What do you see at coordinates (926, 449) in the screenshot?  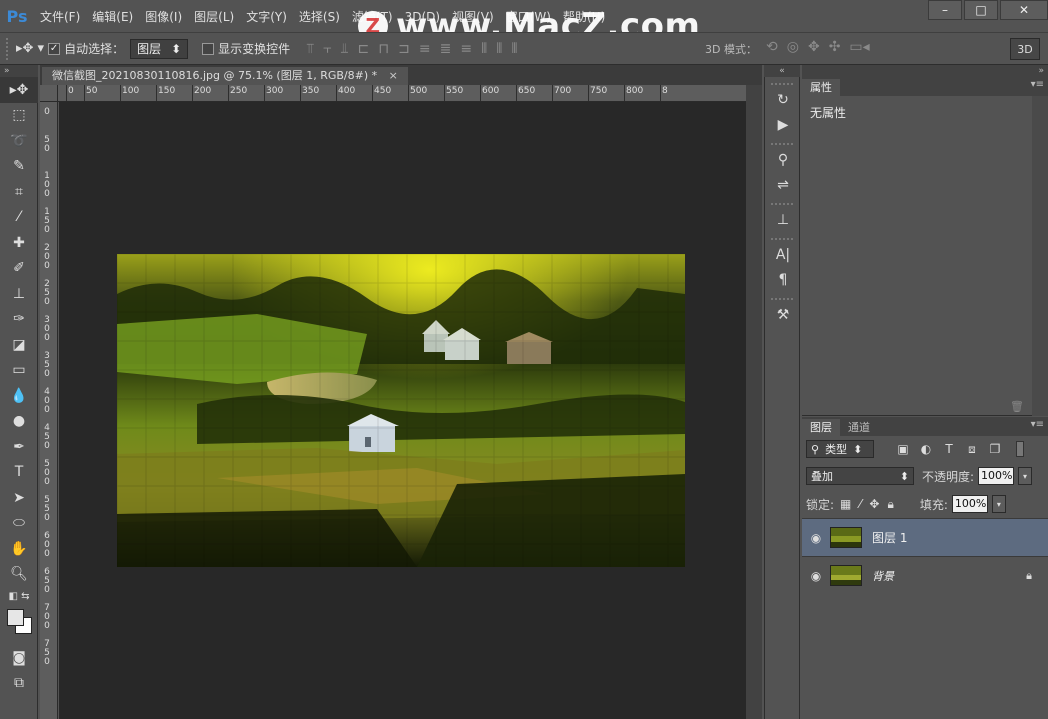 I see `adjustment-filter-icon: ◐` at bounding box center [926, 449].